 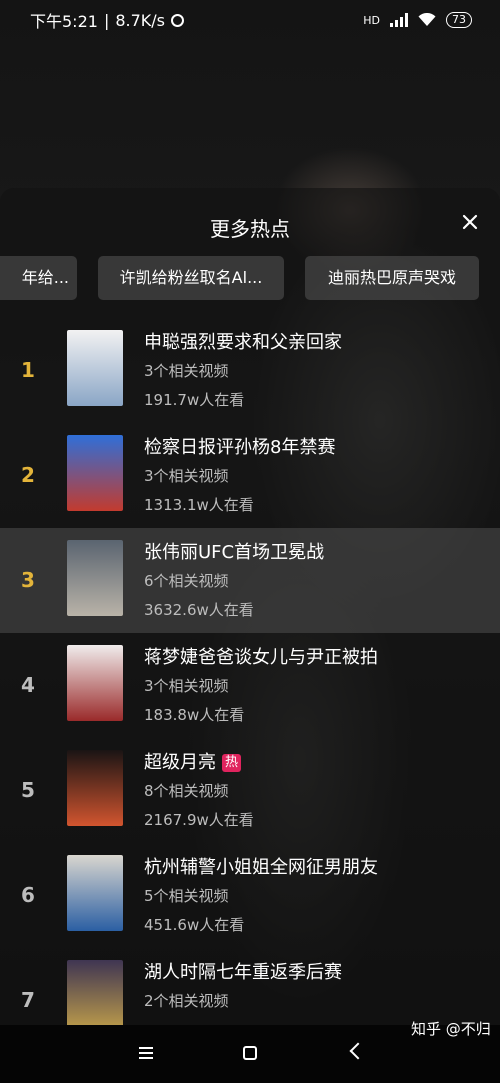 What do you see at coordinates (177, 20) in the screenshot?
I see `alarm-icon` at bounding box center [177, 20].